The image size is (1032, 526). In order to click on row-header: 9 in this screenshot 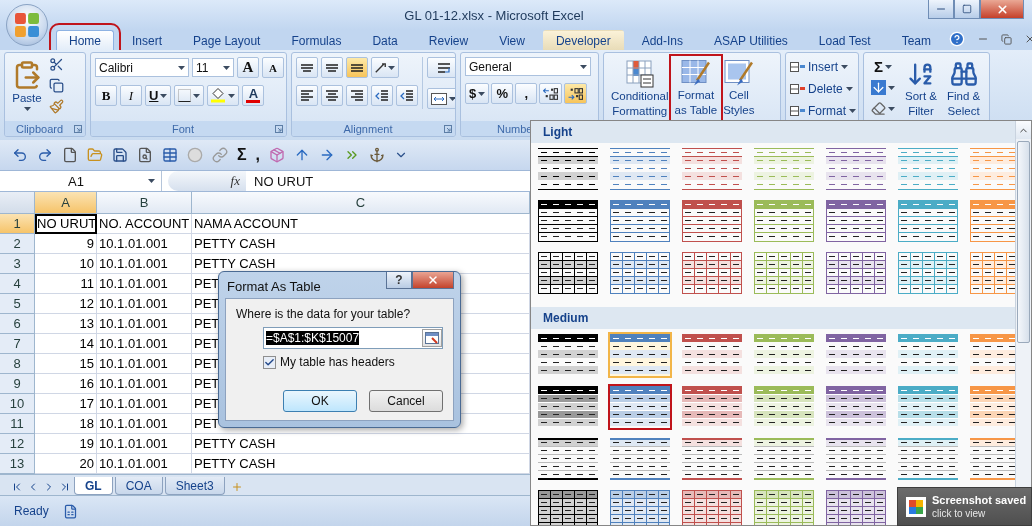, I will do `click(17, 384)`.